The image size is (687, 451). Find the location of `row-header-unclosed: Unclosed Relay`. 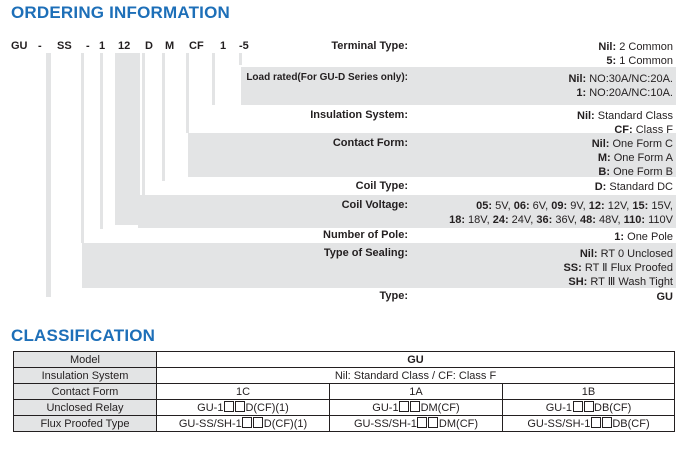

row-header-unclosed: Unclosed Relay is located at coordinates (85, 407).